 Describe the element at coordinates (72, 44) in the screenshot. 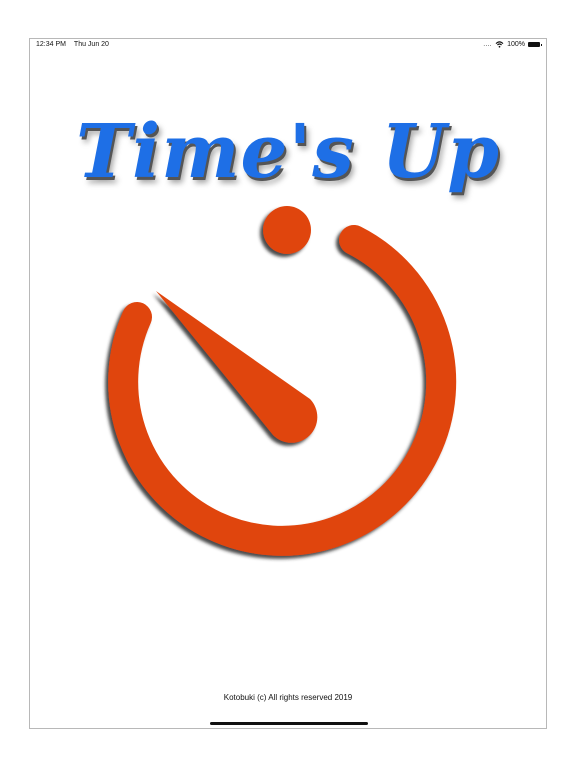

I see `status-left: 12:34 PM Thu Jun 20` at that location.